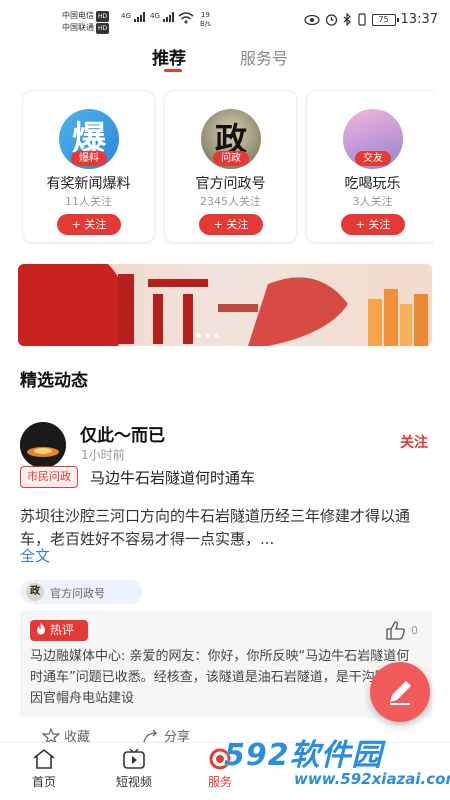  What do you see at coordinates (86, 22) in the screenshot?
I see `carrier-info: 中国电信 HD 中国联通 HD` at bounding box center [86, 22].